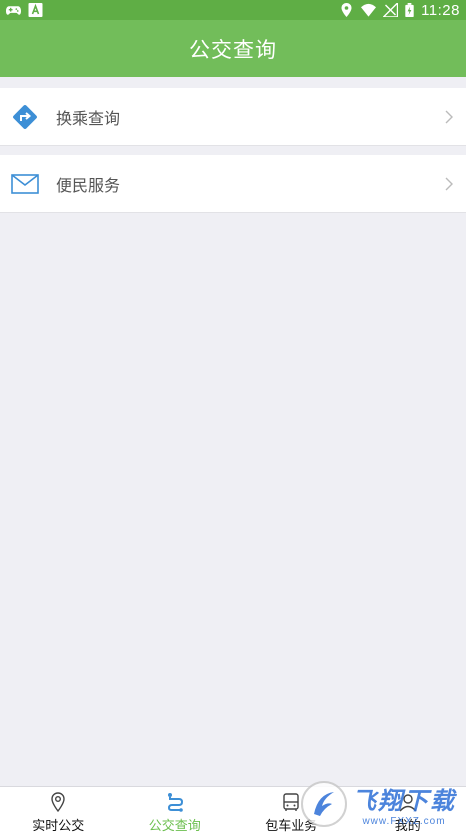 Image resolution: width=466 pixels, height=835 pixels. Describe the element at coordinates (346, 10) in the screenshot. I see `location-icon` at that location.